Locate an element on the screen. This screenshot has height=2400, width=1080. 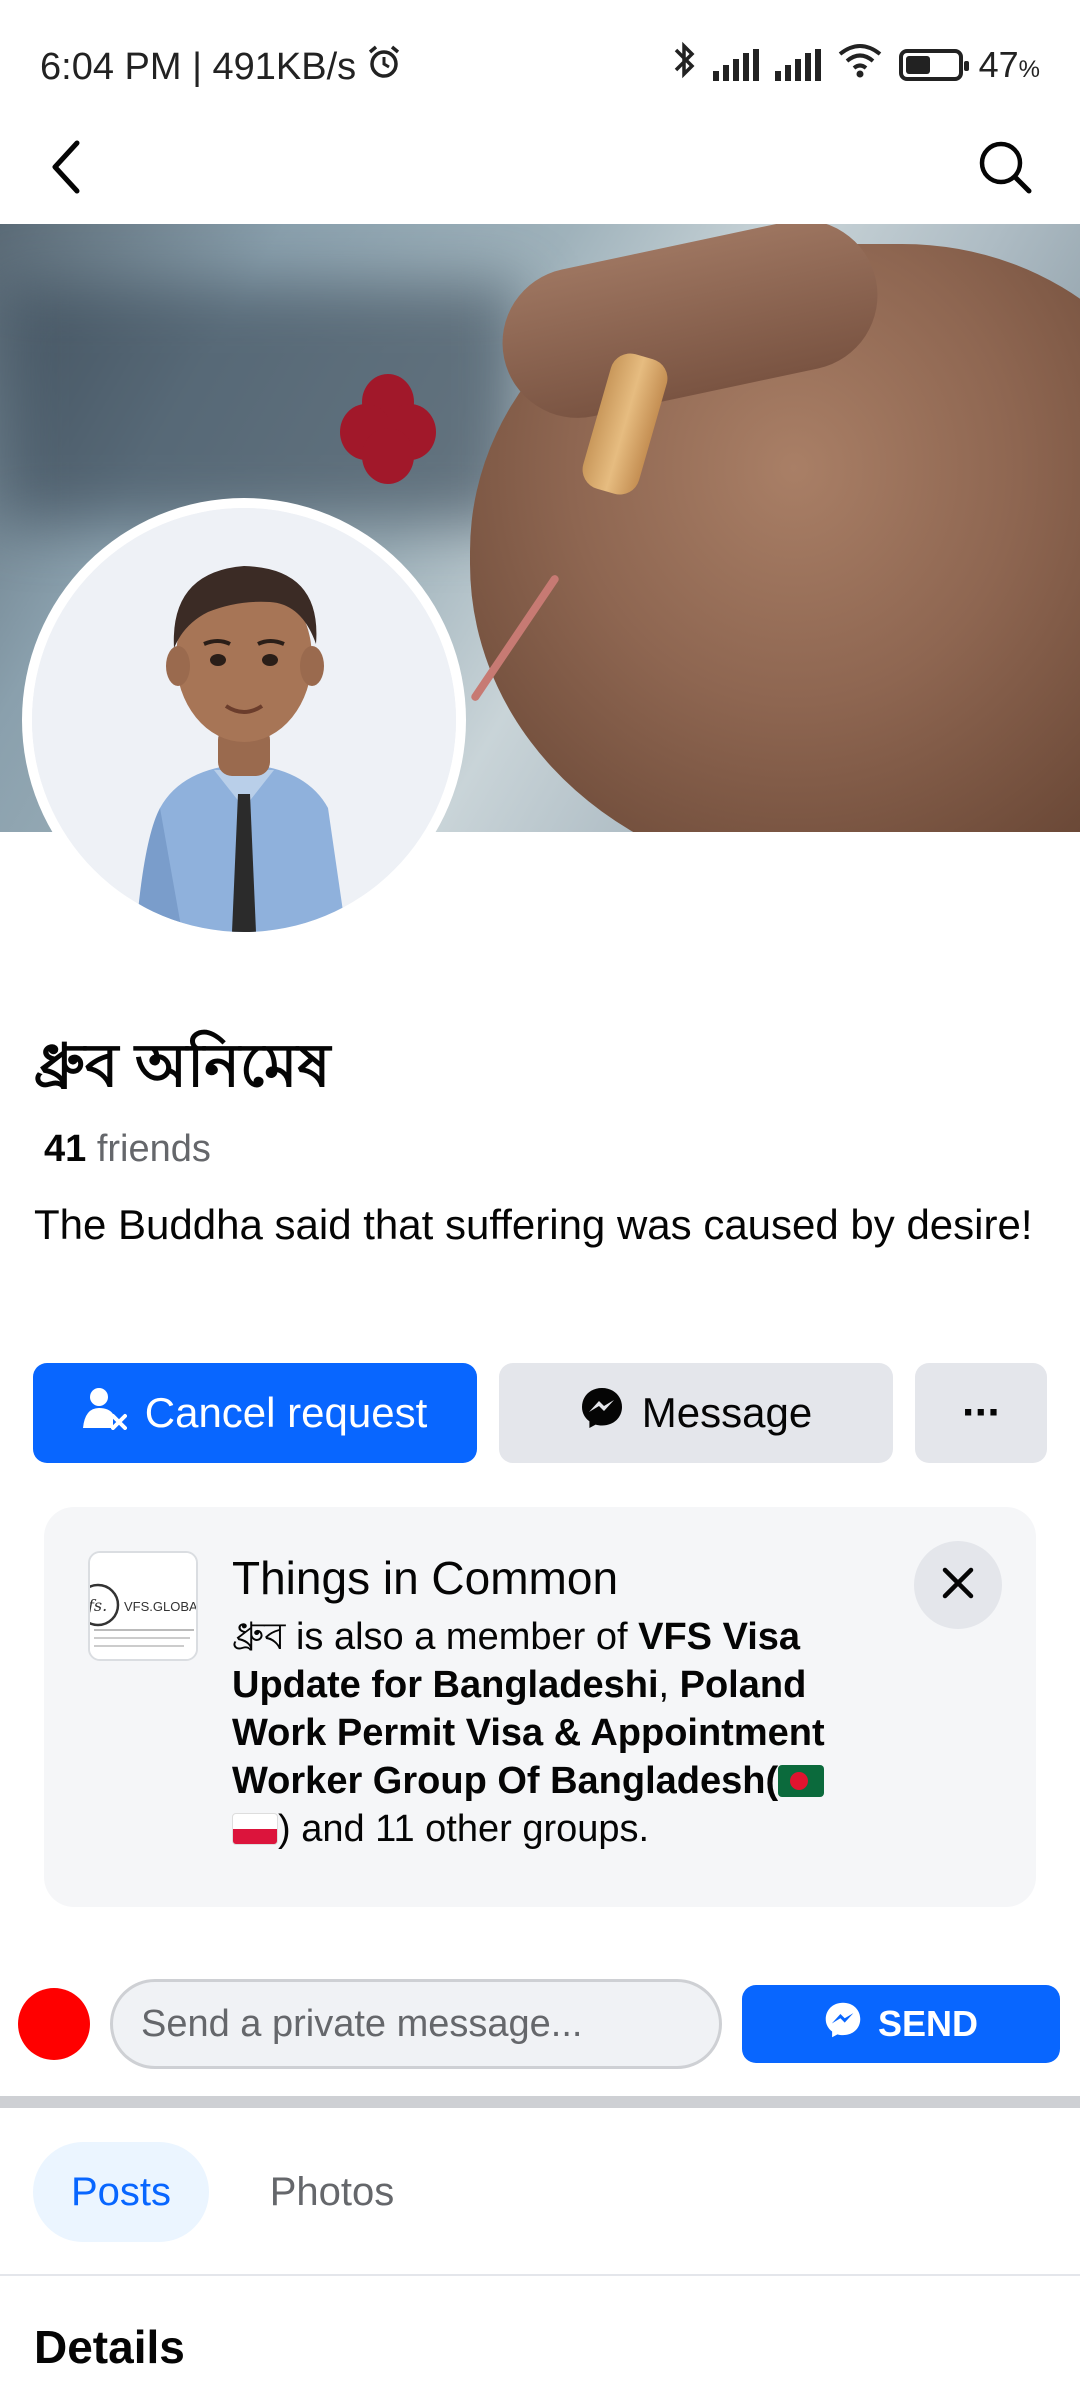
friends-count: 41 friends is located at coordinates (127, 1149).